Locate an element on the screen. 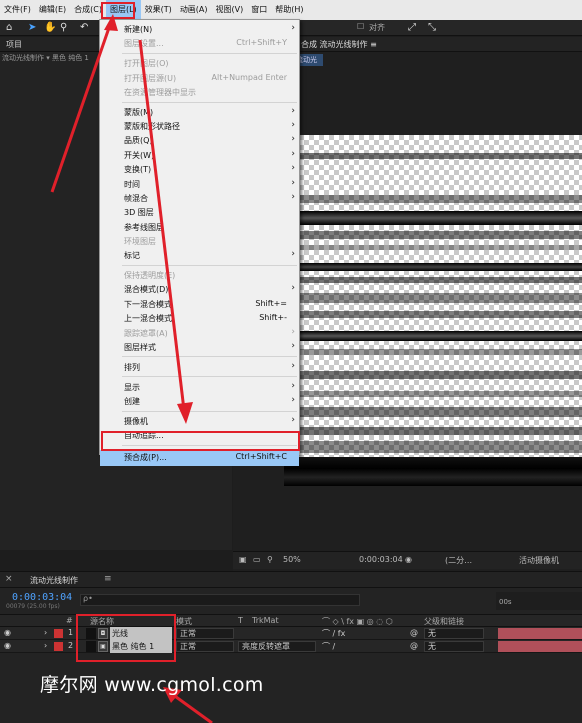 The height and width of the screenshot is (723, 582). layer-search-input: ρ• is located at coordinates (220, 600).